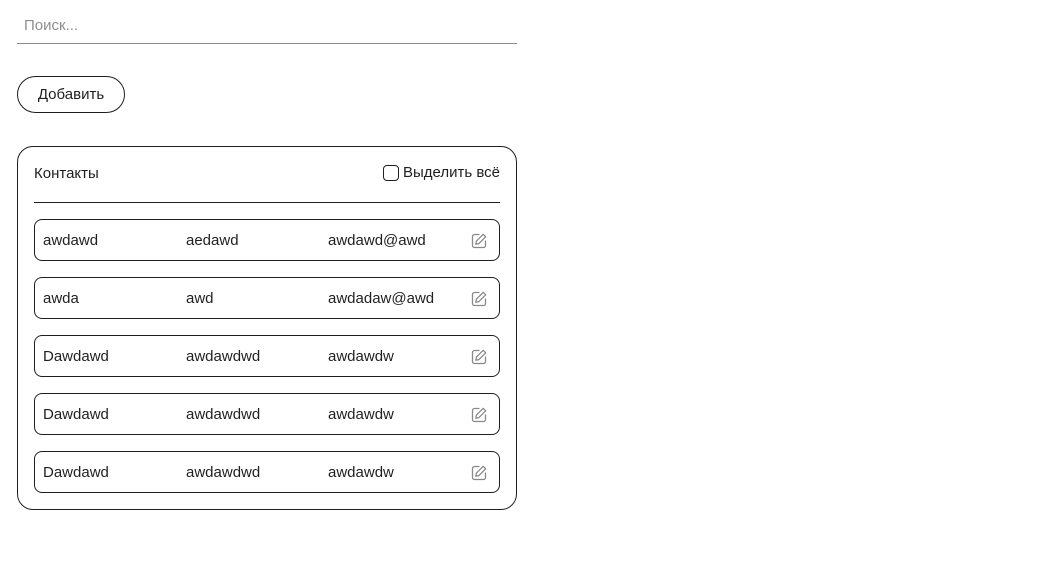 Image resolution: width=1040 pixels, height=574 pixels. I want to click on panel-title: Контакты, so click(66, 173).